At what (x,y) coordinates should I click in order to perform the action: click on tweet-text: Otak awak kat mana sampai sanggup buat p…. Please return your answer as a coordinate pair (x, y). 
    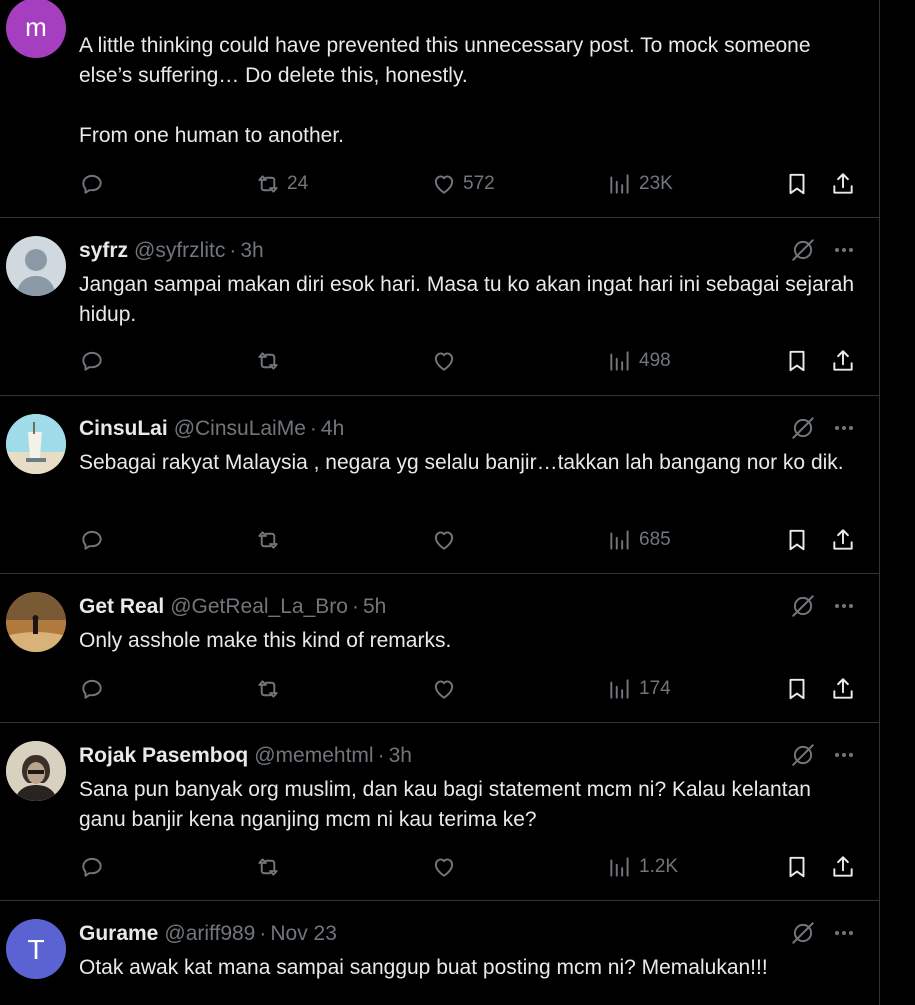
    Looking at the image, I should click on (423, 967).